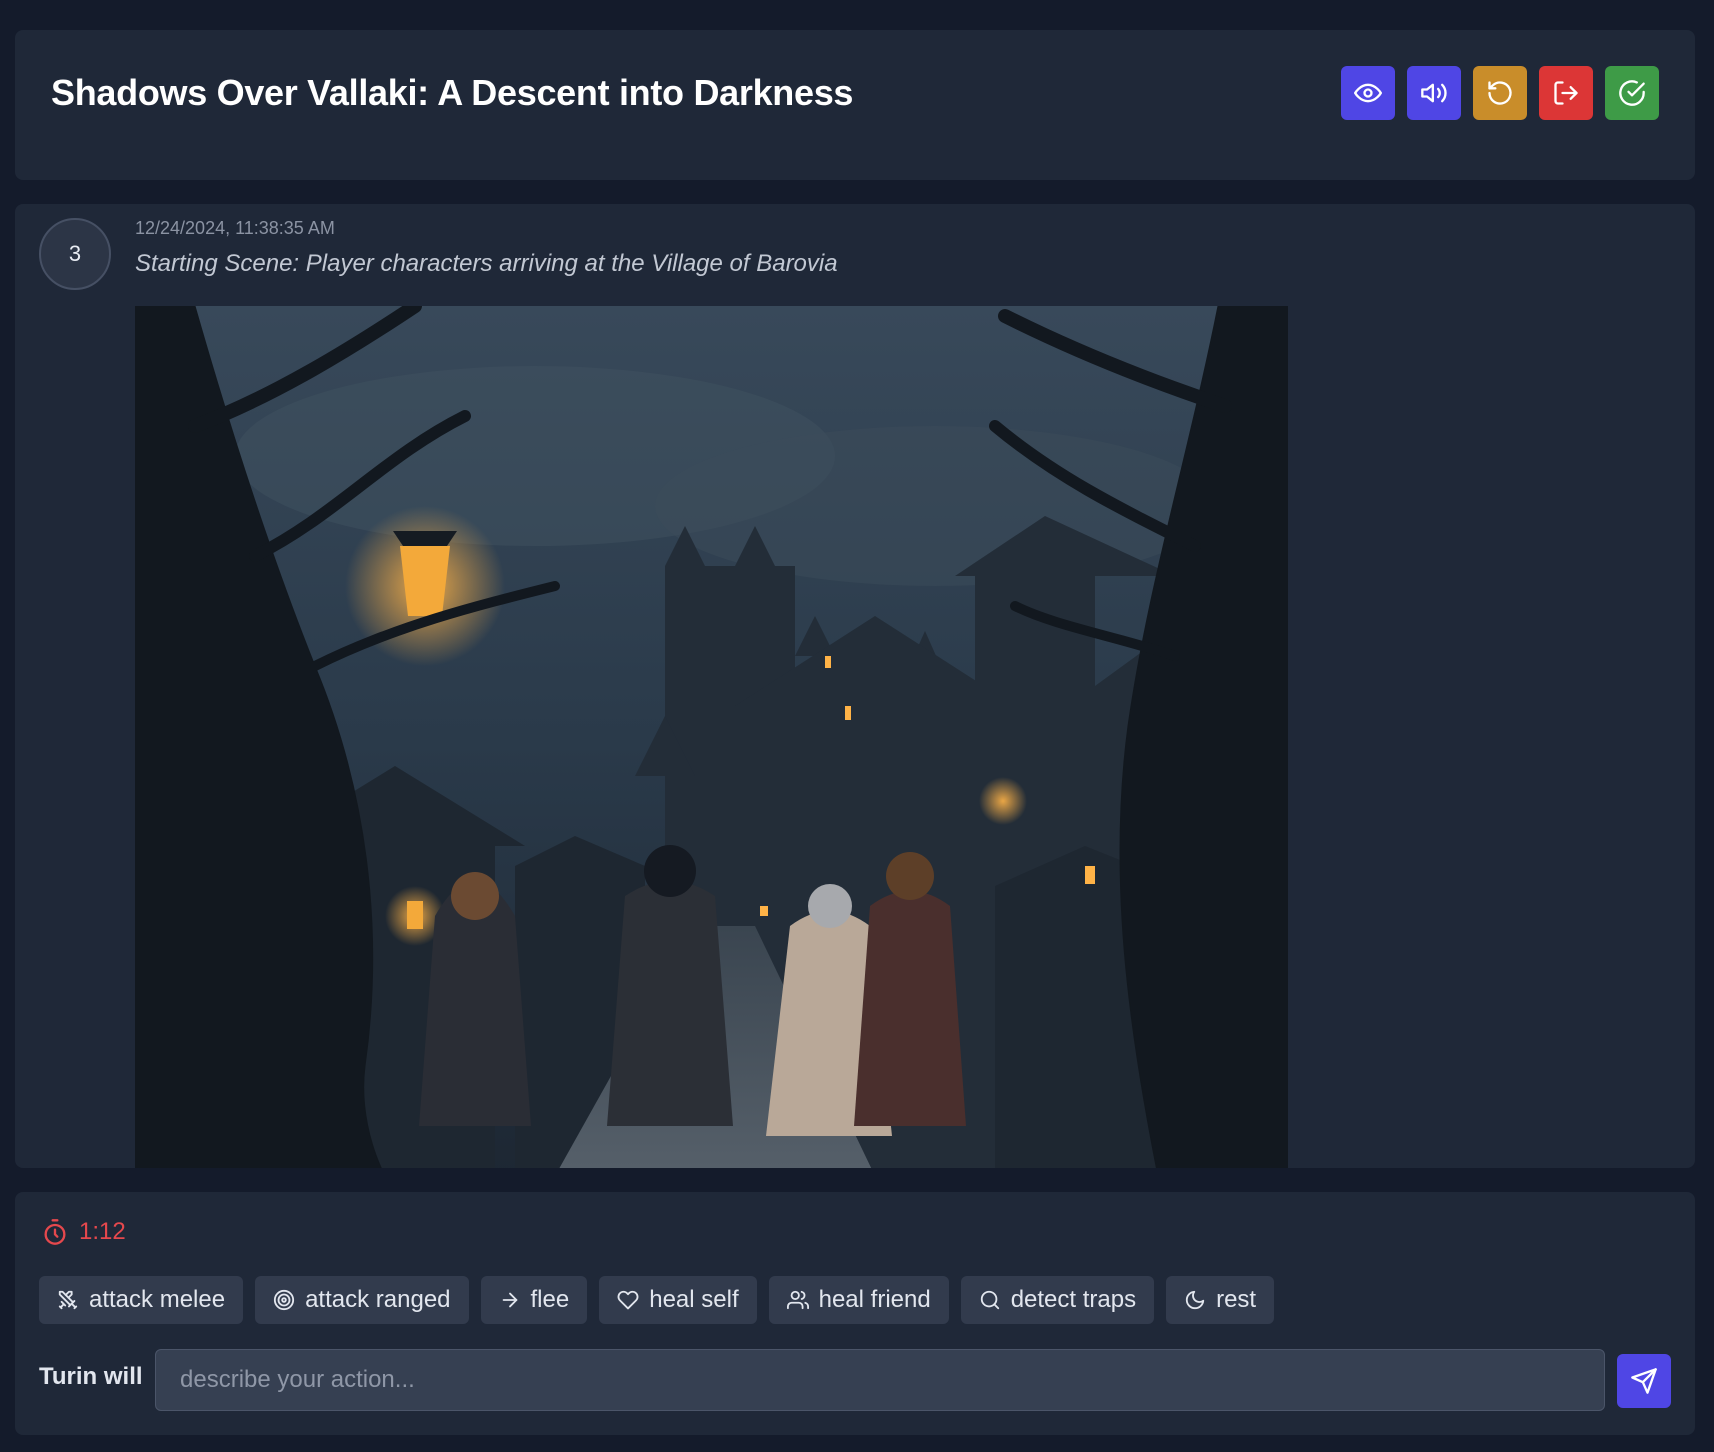 The height and width of the screenshot is (1452, 1714). What do you see at coordinates (1236, 1299) in the screenshot?
I see `action-label: rest` at bounding box center [1236, 1299].